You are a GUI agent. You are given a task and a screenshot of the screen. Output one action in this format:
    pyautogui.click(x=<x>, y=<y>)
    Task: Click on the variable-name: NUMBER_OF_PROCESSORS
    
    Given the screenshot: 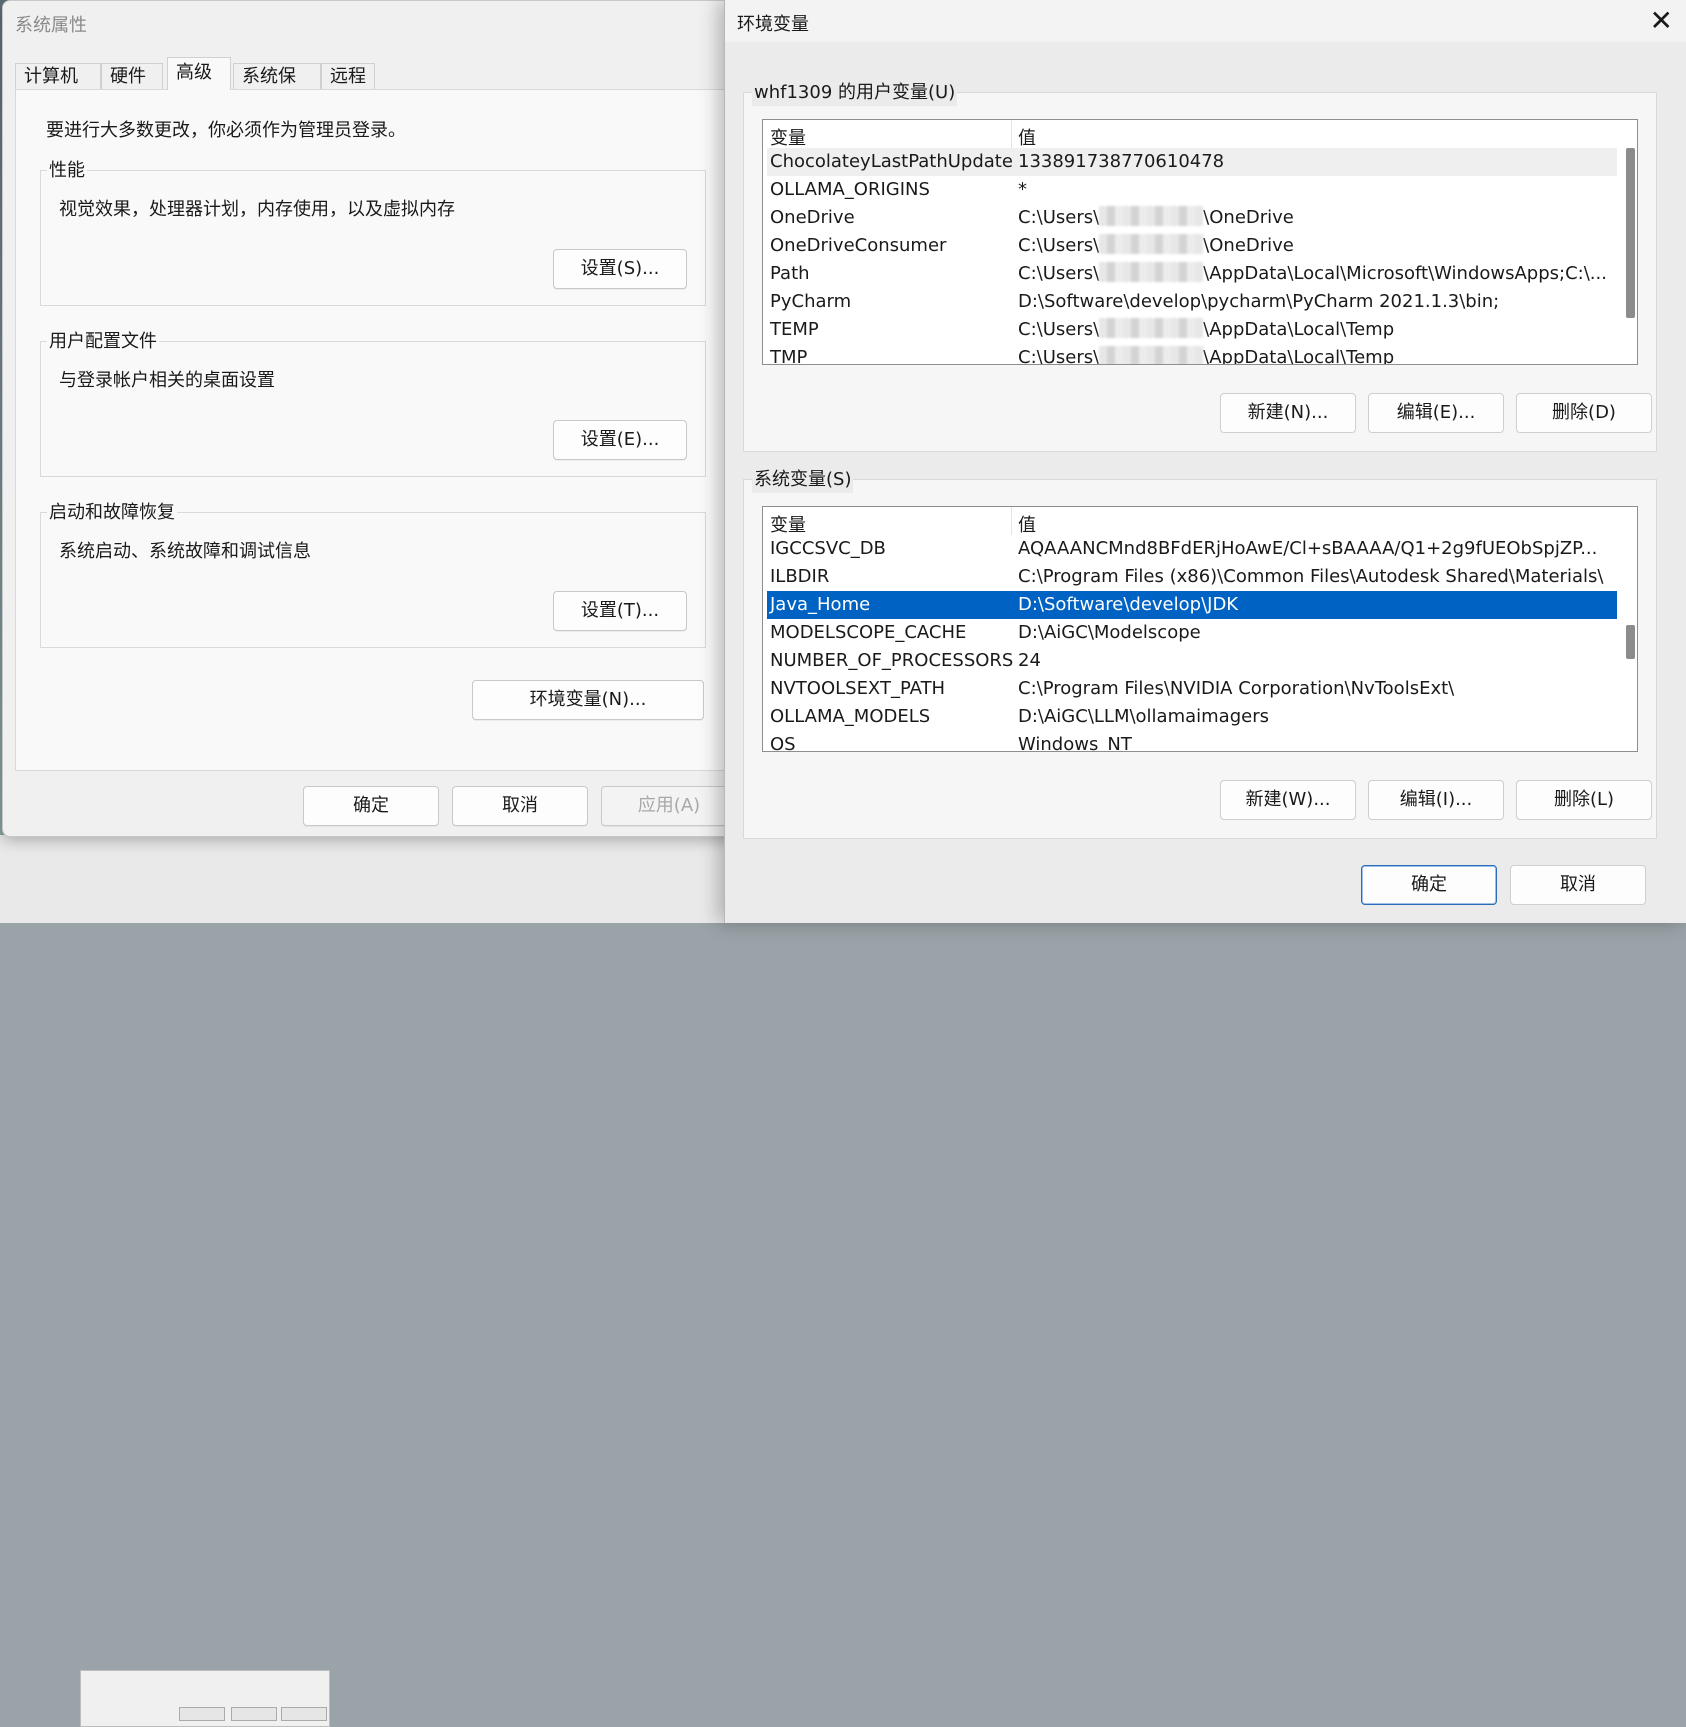 What is the action you would take?
    pyautogui.click(x=892, y=660)
    